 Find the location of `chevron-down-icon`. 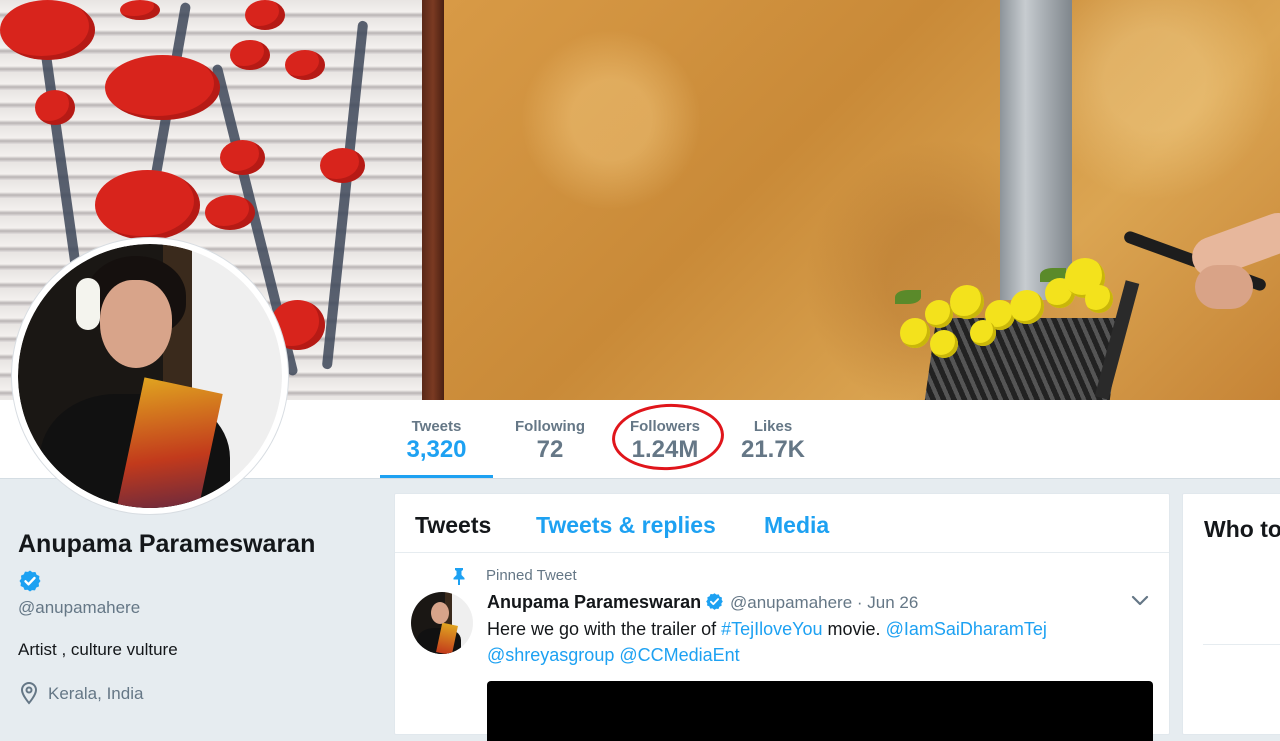

chevron-down-icon is located at coordinates (1140, 601).